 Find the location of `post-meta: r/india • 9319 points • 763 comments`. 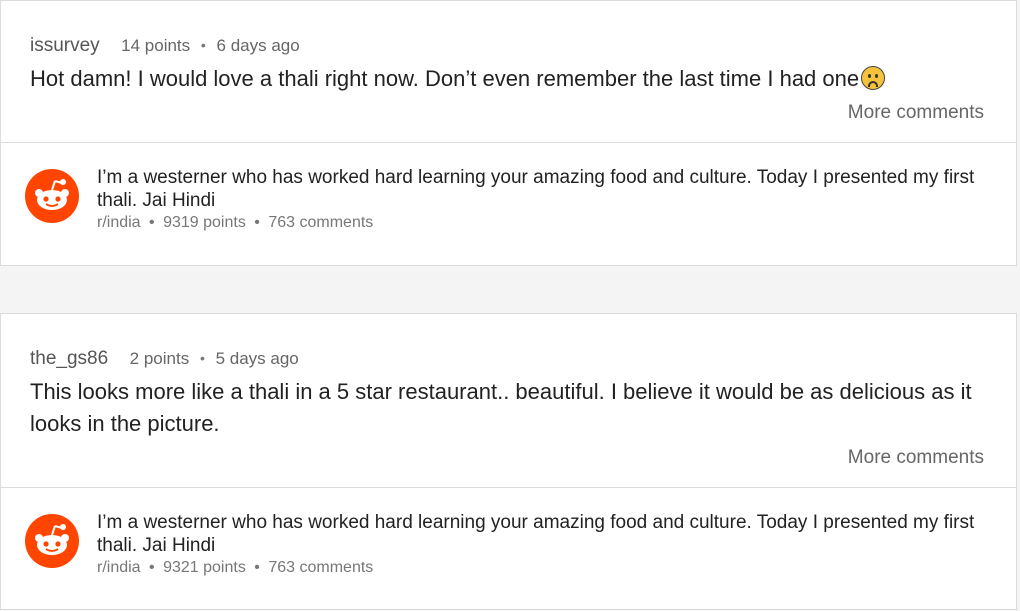

post-meta: r/india • 9319 points • 763 comments is located at coordinates (235, 223).